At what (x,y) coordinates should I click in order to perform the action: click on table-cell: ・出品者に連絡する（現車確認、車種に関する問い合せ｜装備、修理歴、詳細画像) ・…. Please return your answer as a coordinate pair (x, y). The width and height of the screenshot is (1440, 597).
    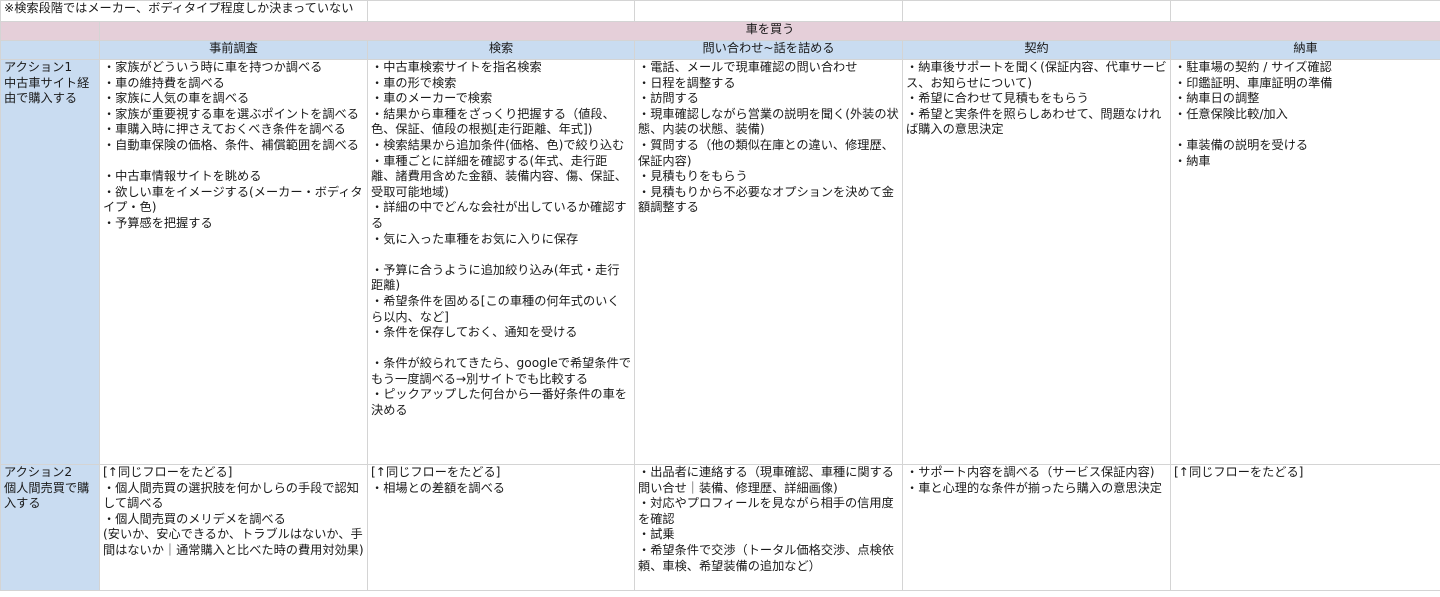
    Looking at the image, I should click on (769, 527).